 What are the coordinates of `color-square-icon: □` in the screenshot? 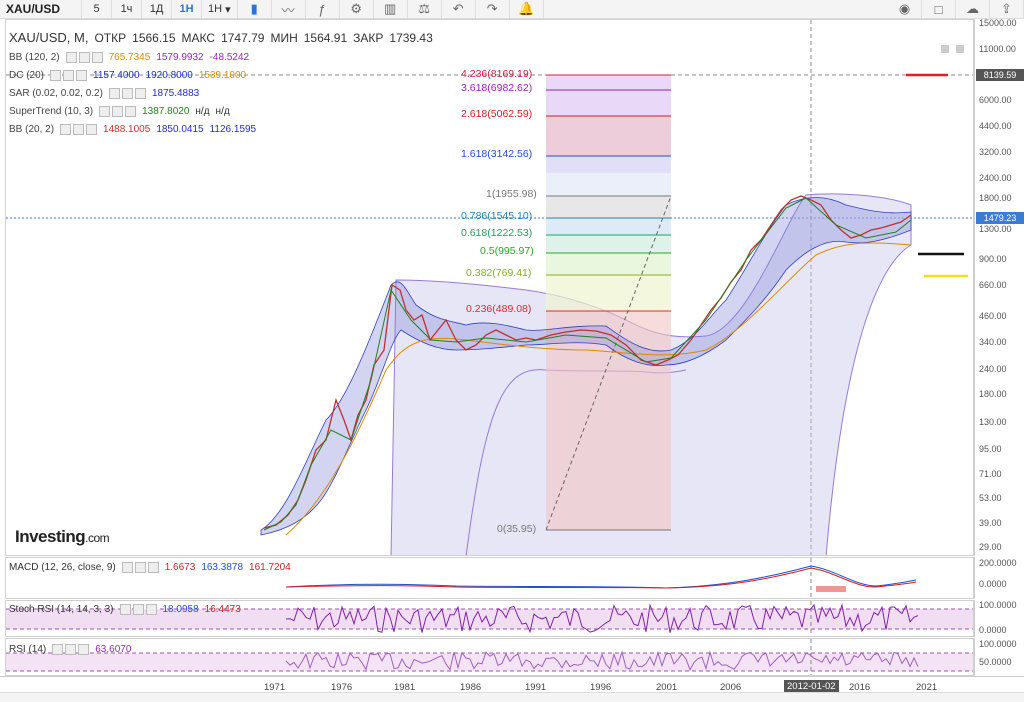 It's located at (939, 9).